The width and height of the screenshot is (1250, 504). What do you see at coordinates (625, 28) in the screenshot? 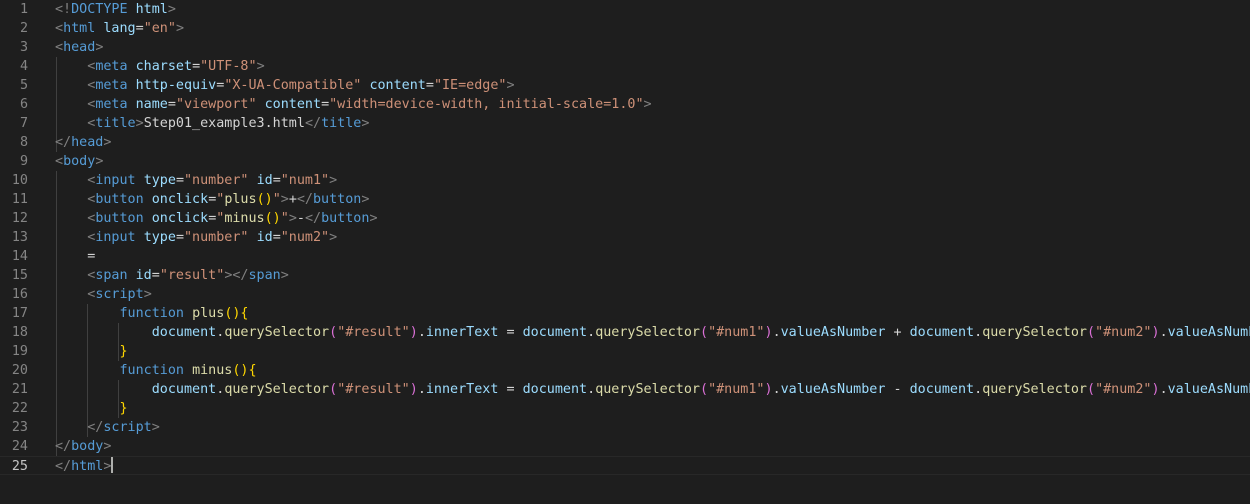
I see `code-line: 2 <html lang="en">` at bounding box center [625, 28].